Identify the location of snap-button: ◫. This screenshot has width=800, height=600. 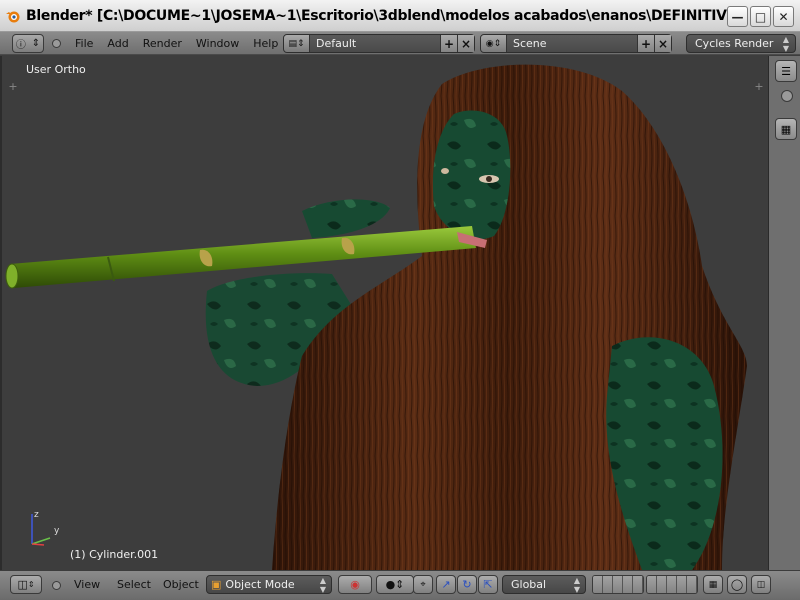
(761, 584).